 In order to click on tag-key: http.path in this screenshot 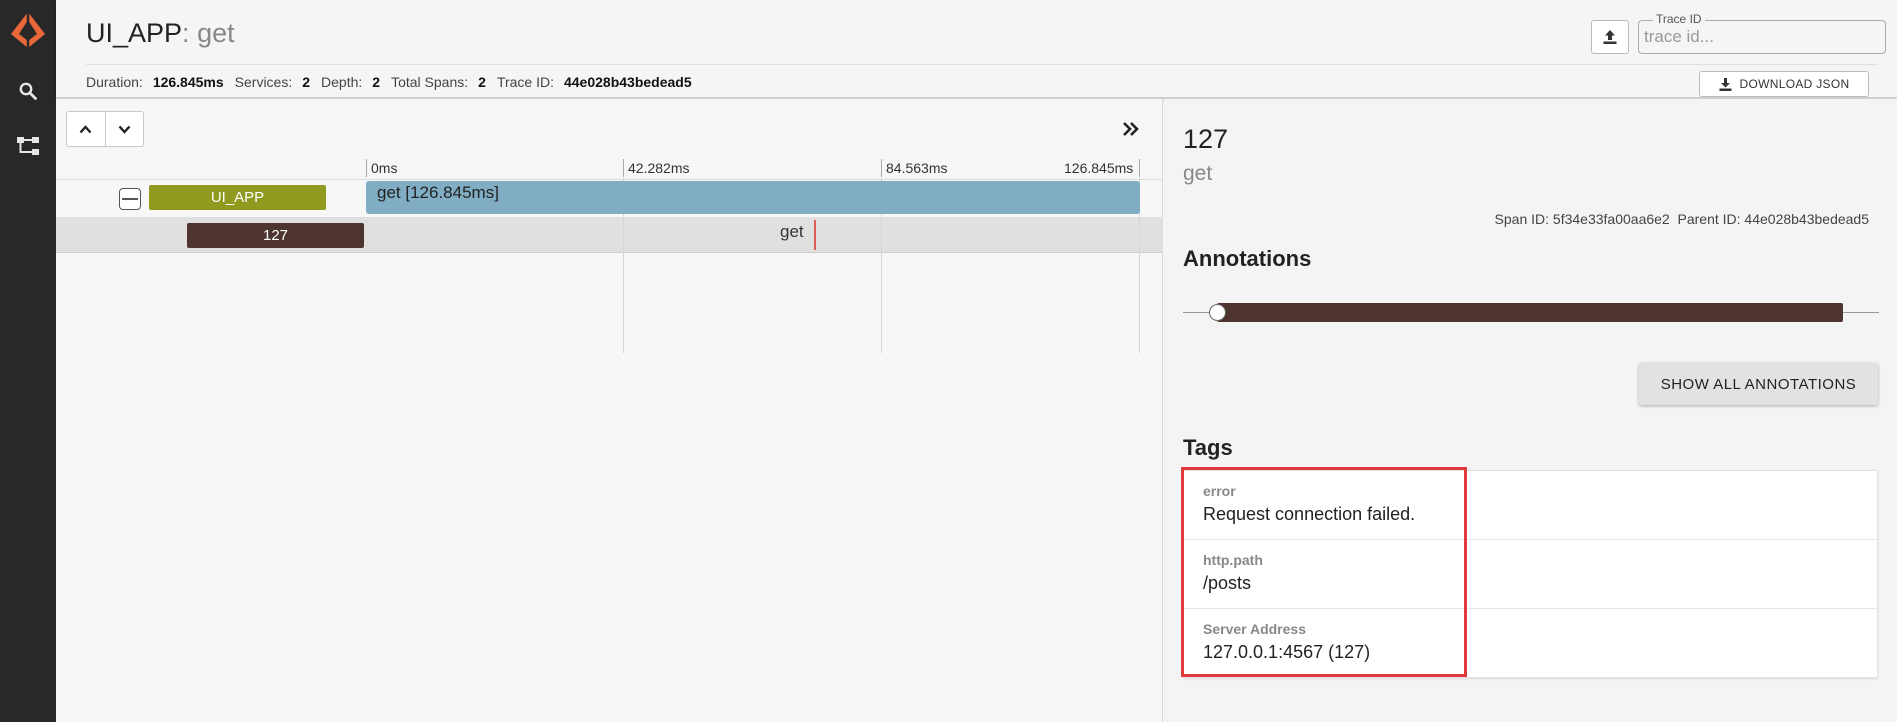, I will do `click(1233, 560)`.